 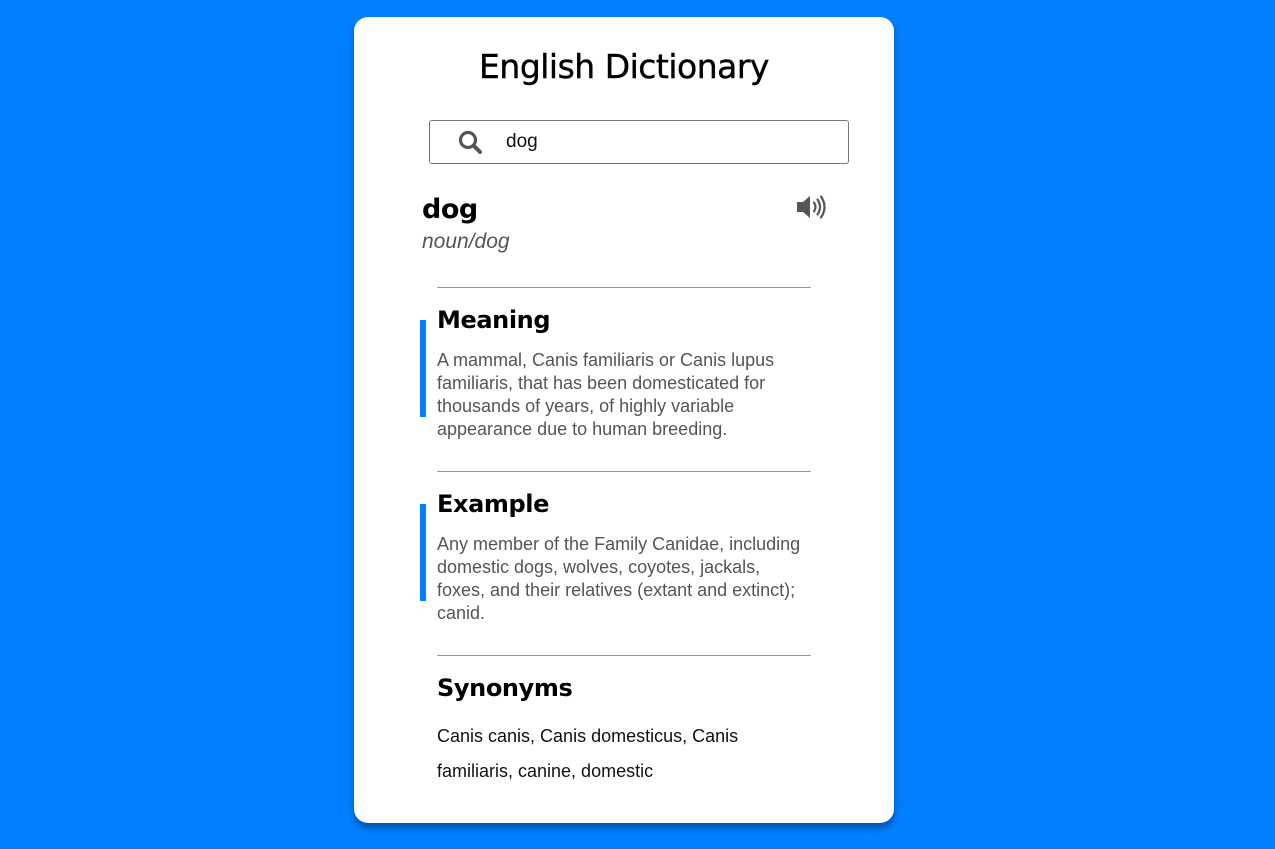 I want to click on word-heading: dog, so click(x=450, y=209).